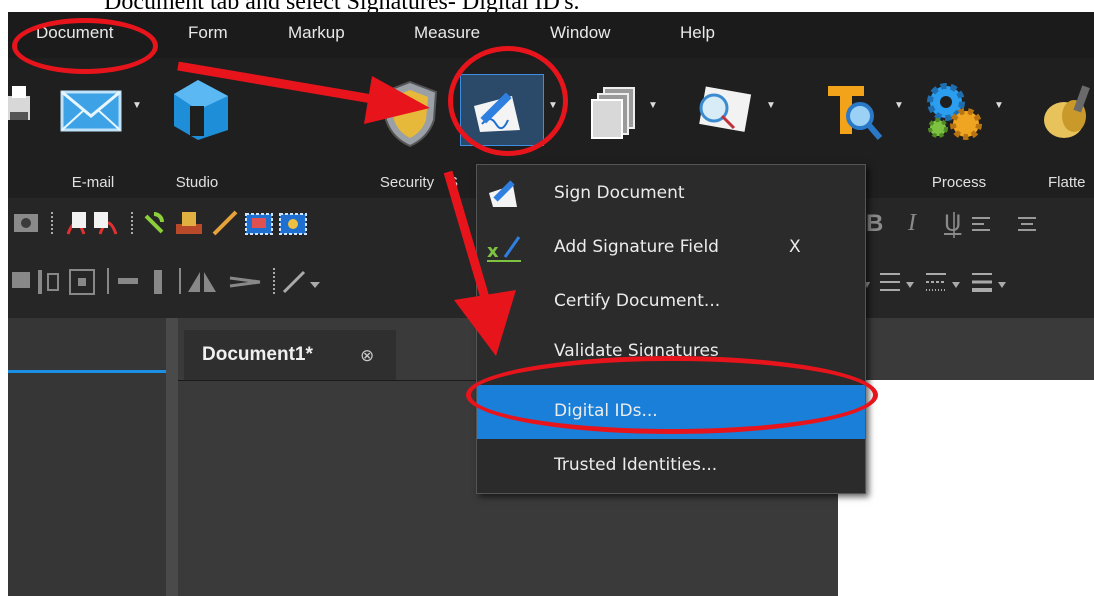  Describe the element at coordinates (407, 182) in the screenshot. I see `security-label: Security` at that location.